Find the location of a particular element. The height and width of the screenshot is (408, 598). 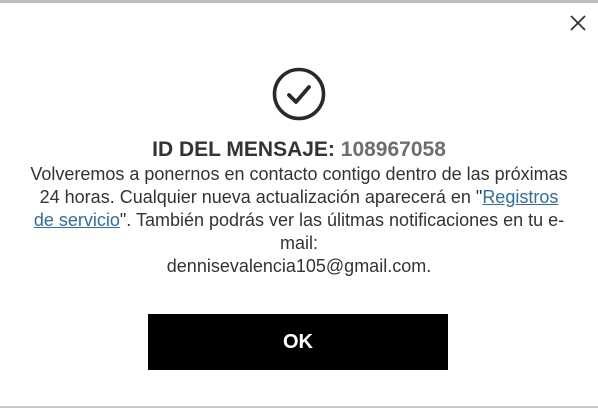

message-id-value: 108967058 is located at coordinates (393, 149).